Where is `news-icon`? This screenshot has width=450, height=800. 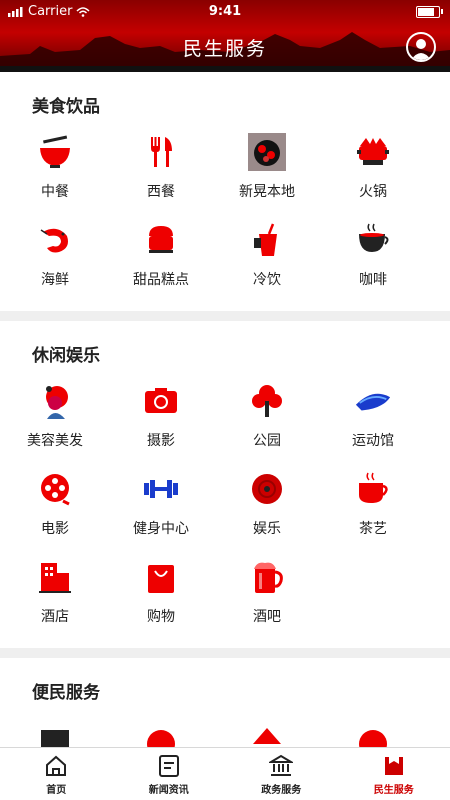
news-icon is located at coordinates (168, 766).